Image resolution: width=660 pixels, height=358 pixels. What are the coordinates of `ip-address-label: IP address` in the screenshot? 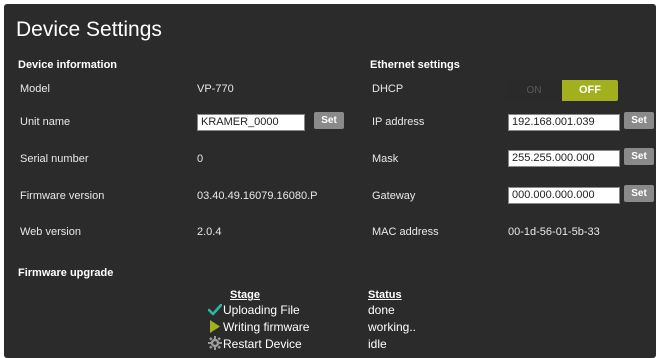 It's located at (398, 122).